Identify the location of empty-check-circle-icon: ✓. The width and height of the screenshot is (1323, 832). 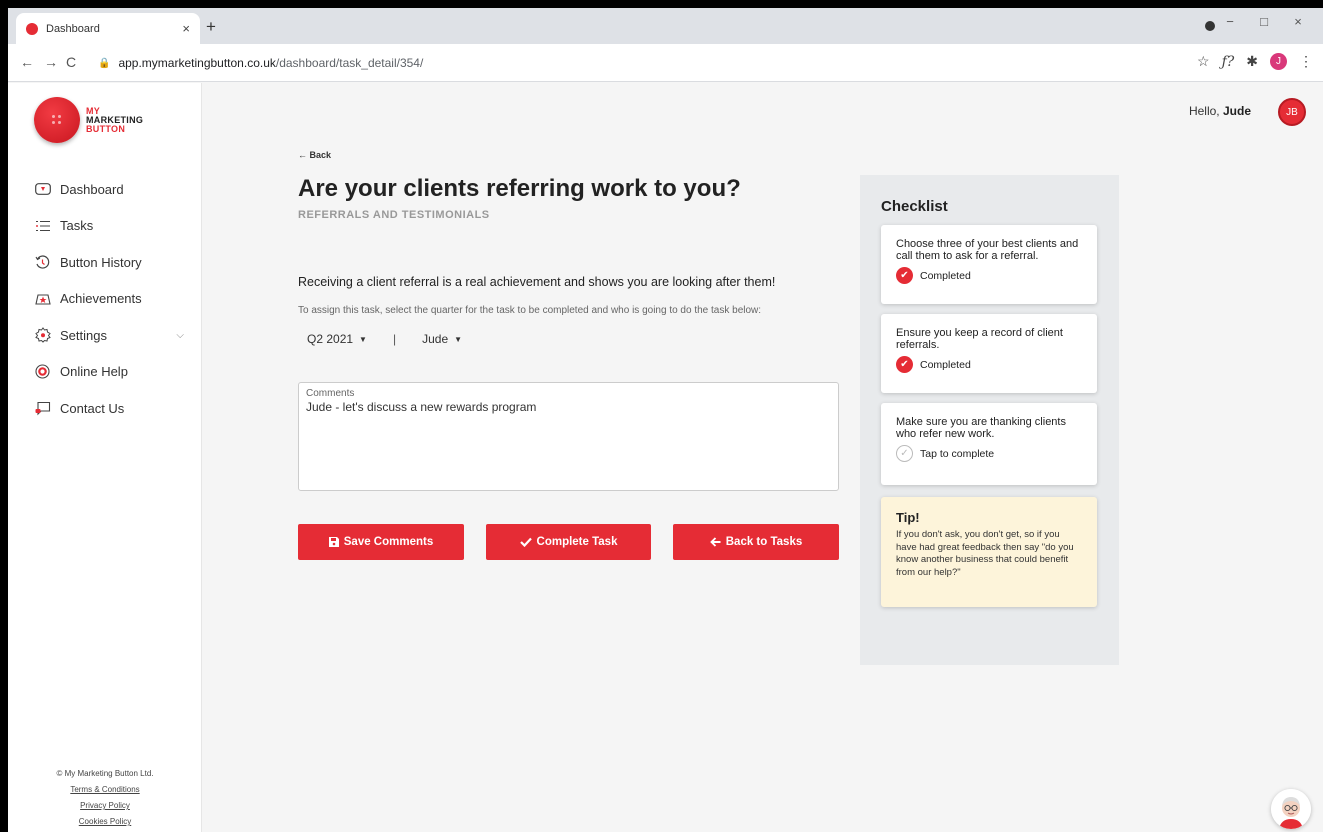
(904, 453).